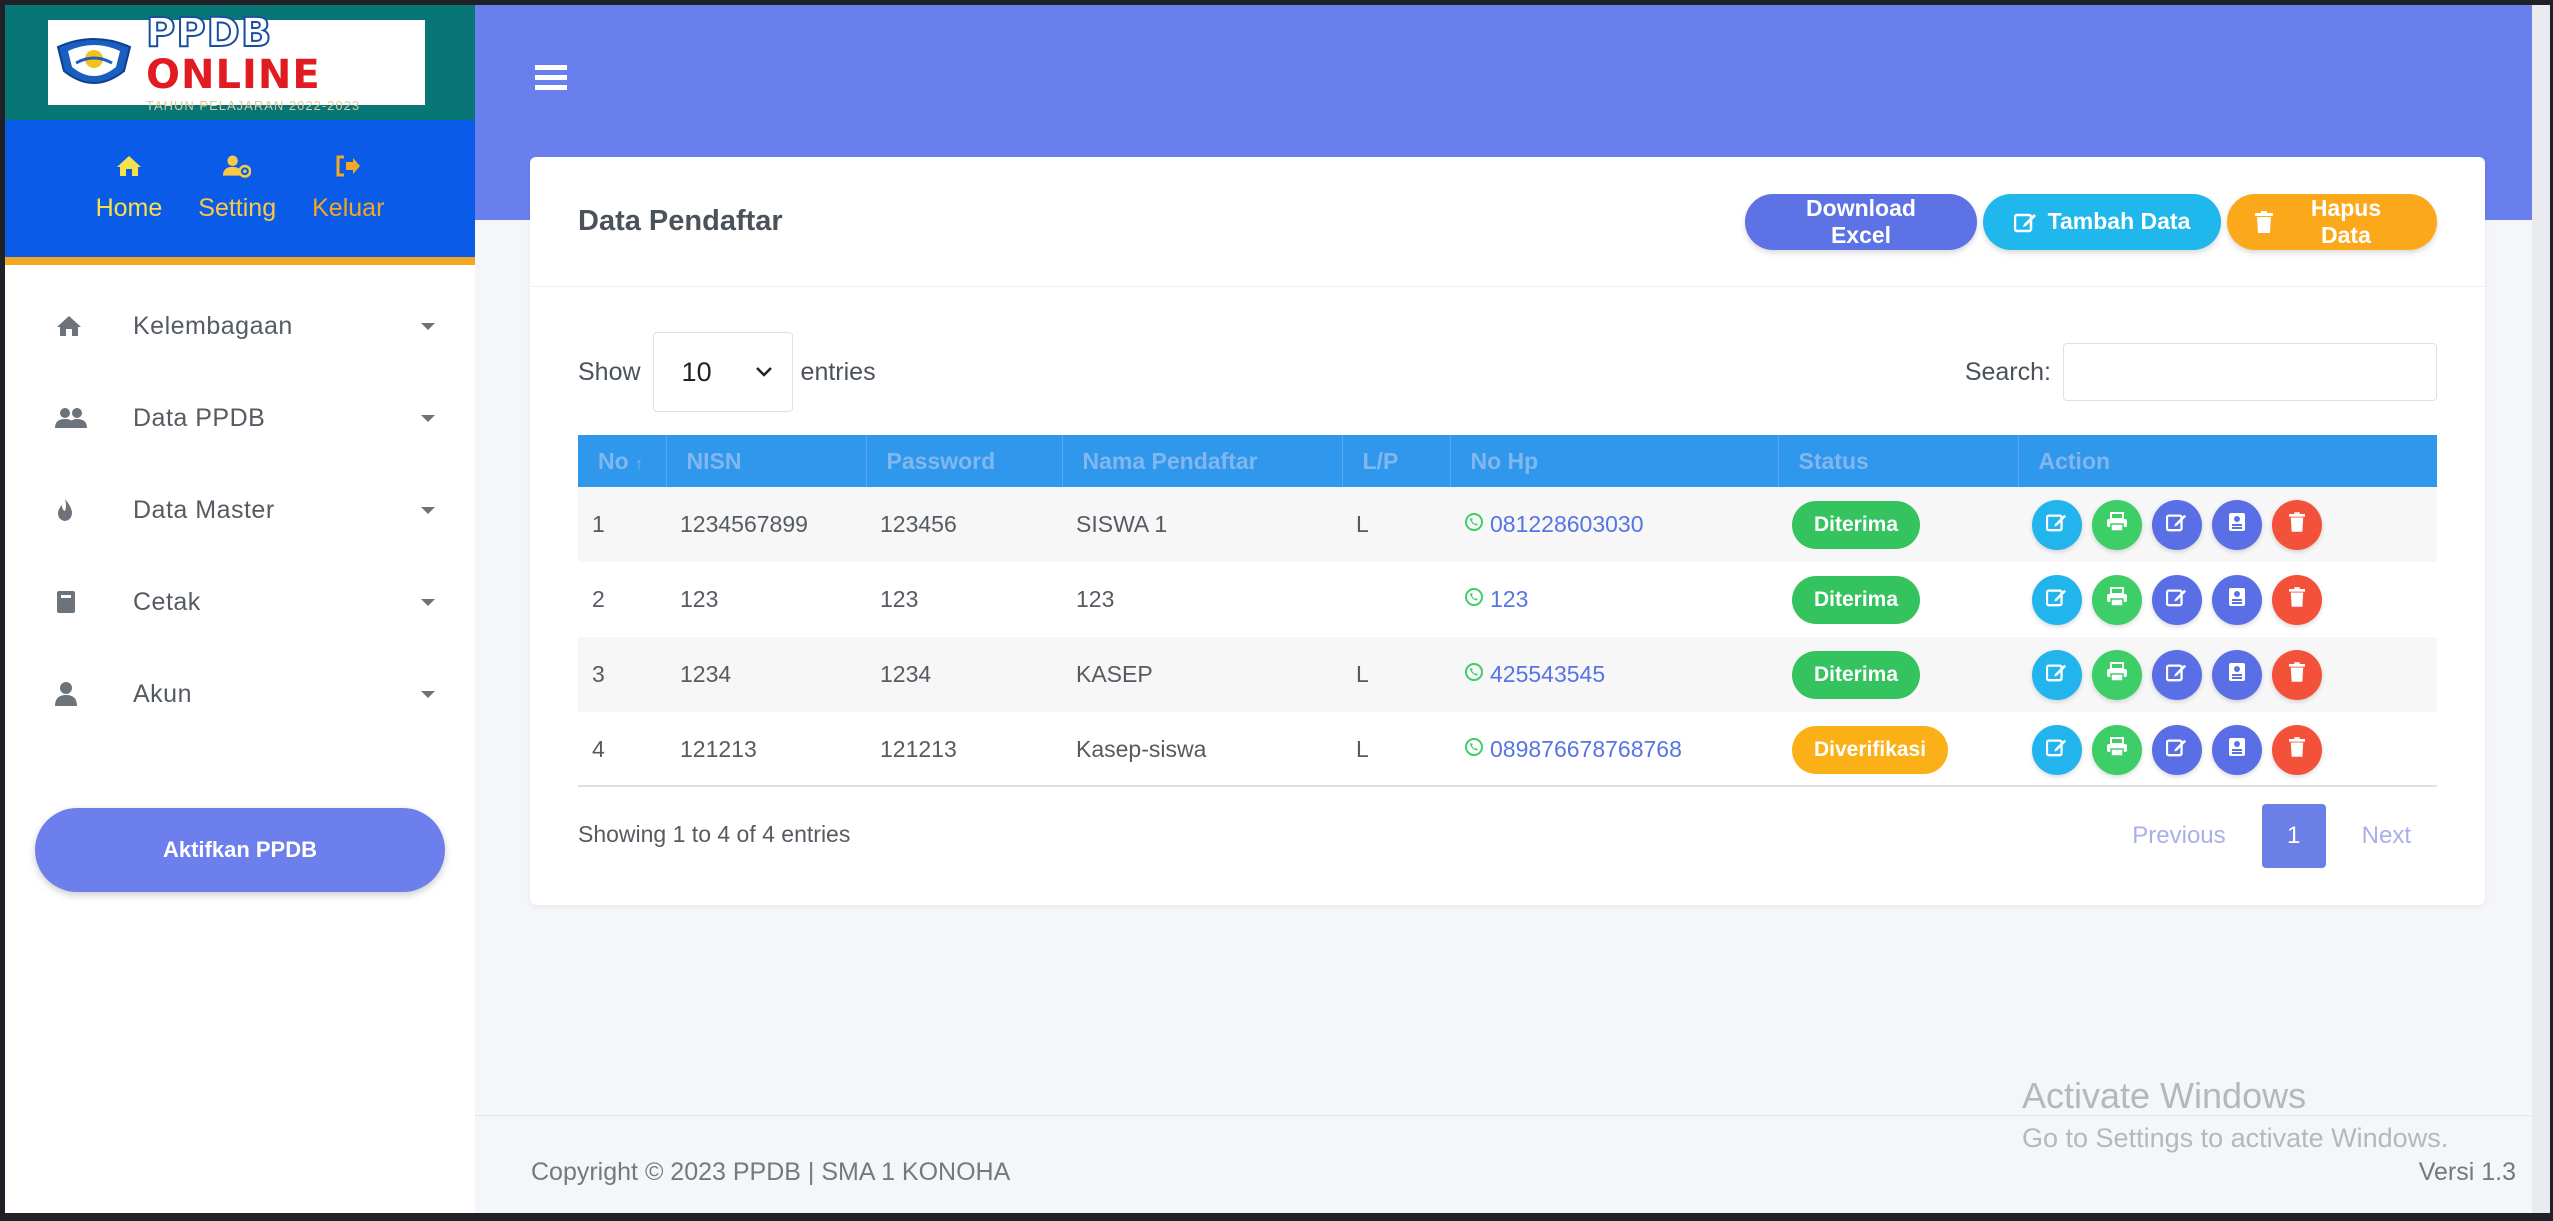 This screenshot has width=2553, height=1221. I want to click on hapus-data-button: Hapus Data, so click(2332, 221).